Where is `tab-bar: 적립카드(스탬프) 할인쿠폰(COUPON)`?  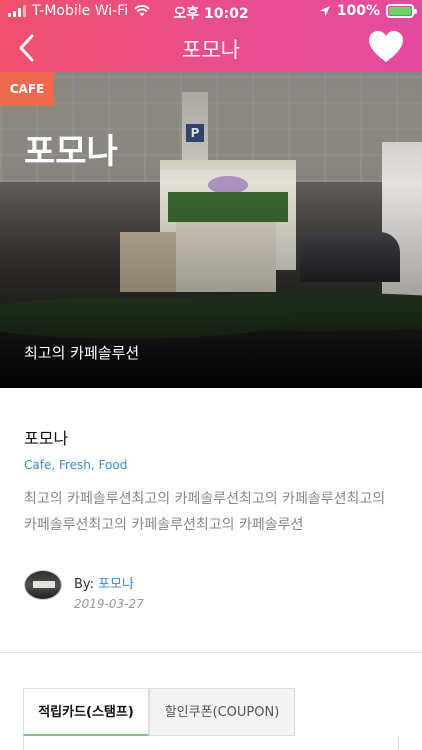
tab-bar: 적립카드(스탬프) 할인쿠폰(COUPON) is located at coordinates (211, 719).